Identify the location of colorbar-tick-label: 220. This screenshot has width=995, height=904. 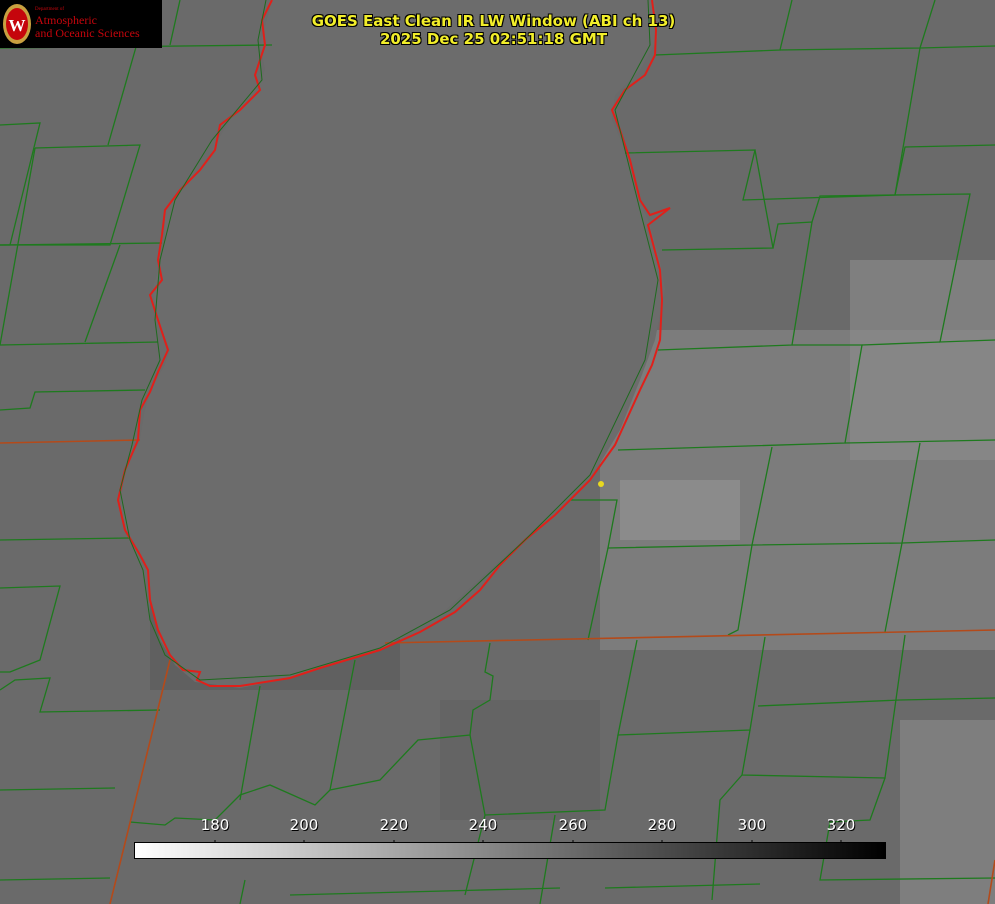
(394, 825).